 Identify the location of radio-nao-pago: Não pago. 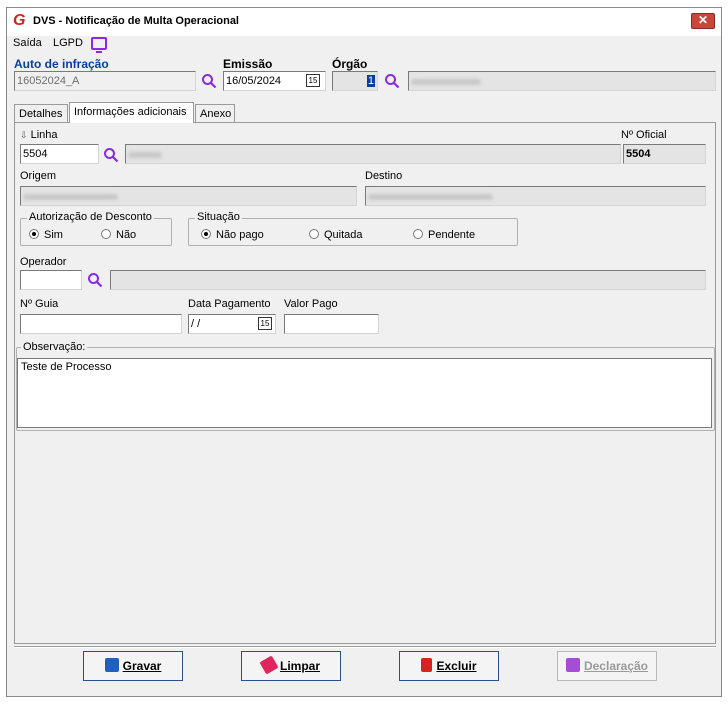
(232, 235).